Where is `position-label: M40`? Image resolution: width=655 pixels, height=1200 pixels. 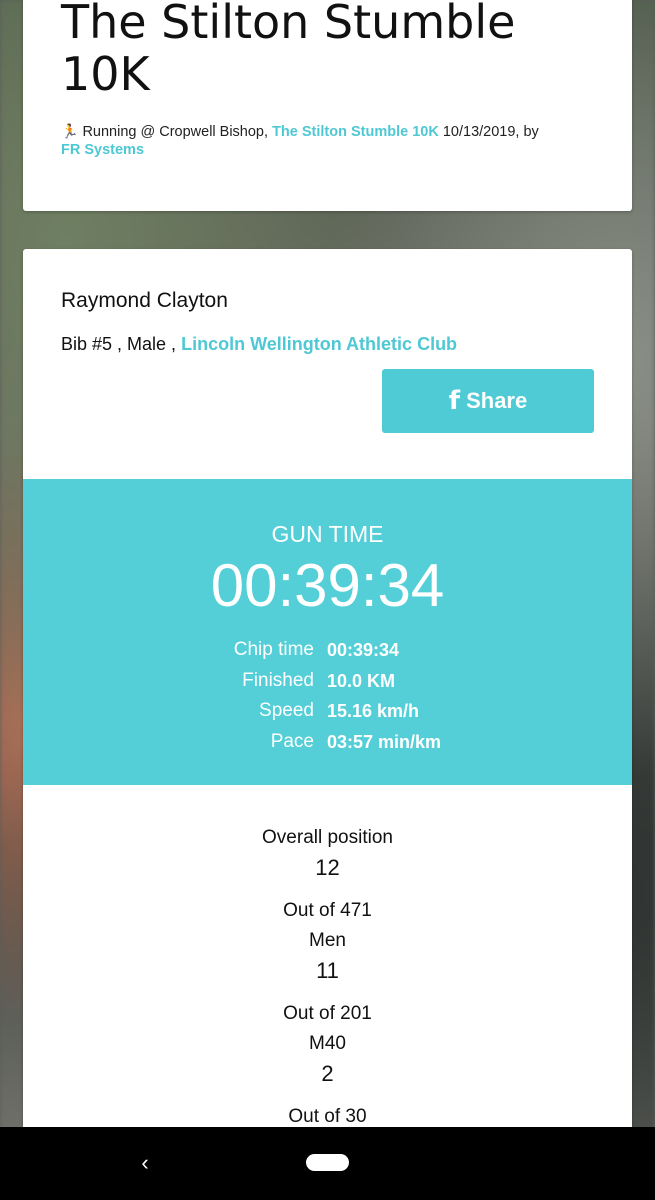
position-label: M40 is located at coordinates (327, 1043).